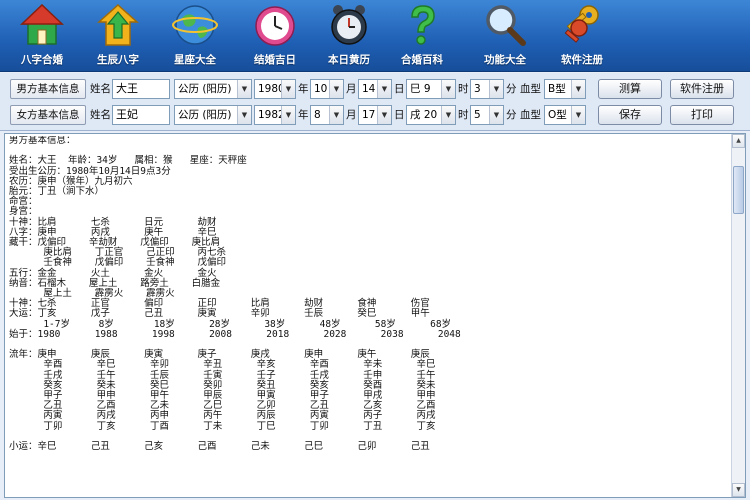 The height and width of the screenshot is (500, 750). I want to click on clock-icon, so click(275, 26).